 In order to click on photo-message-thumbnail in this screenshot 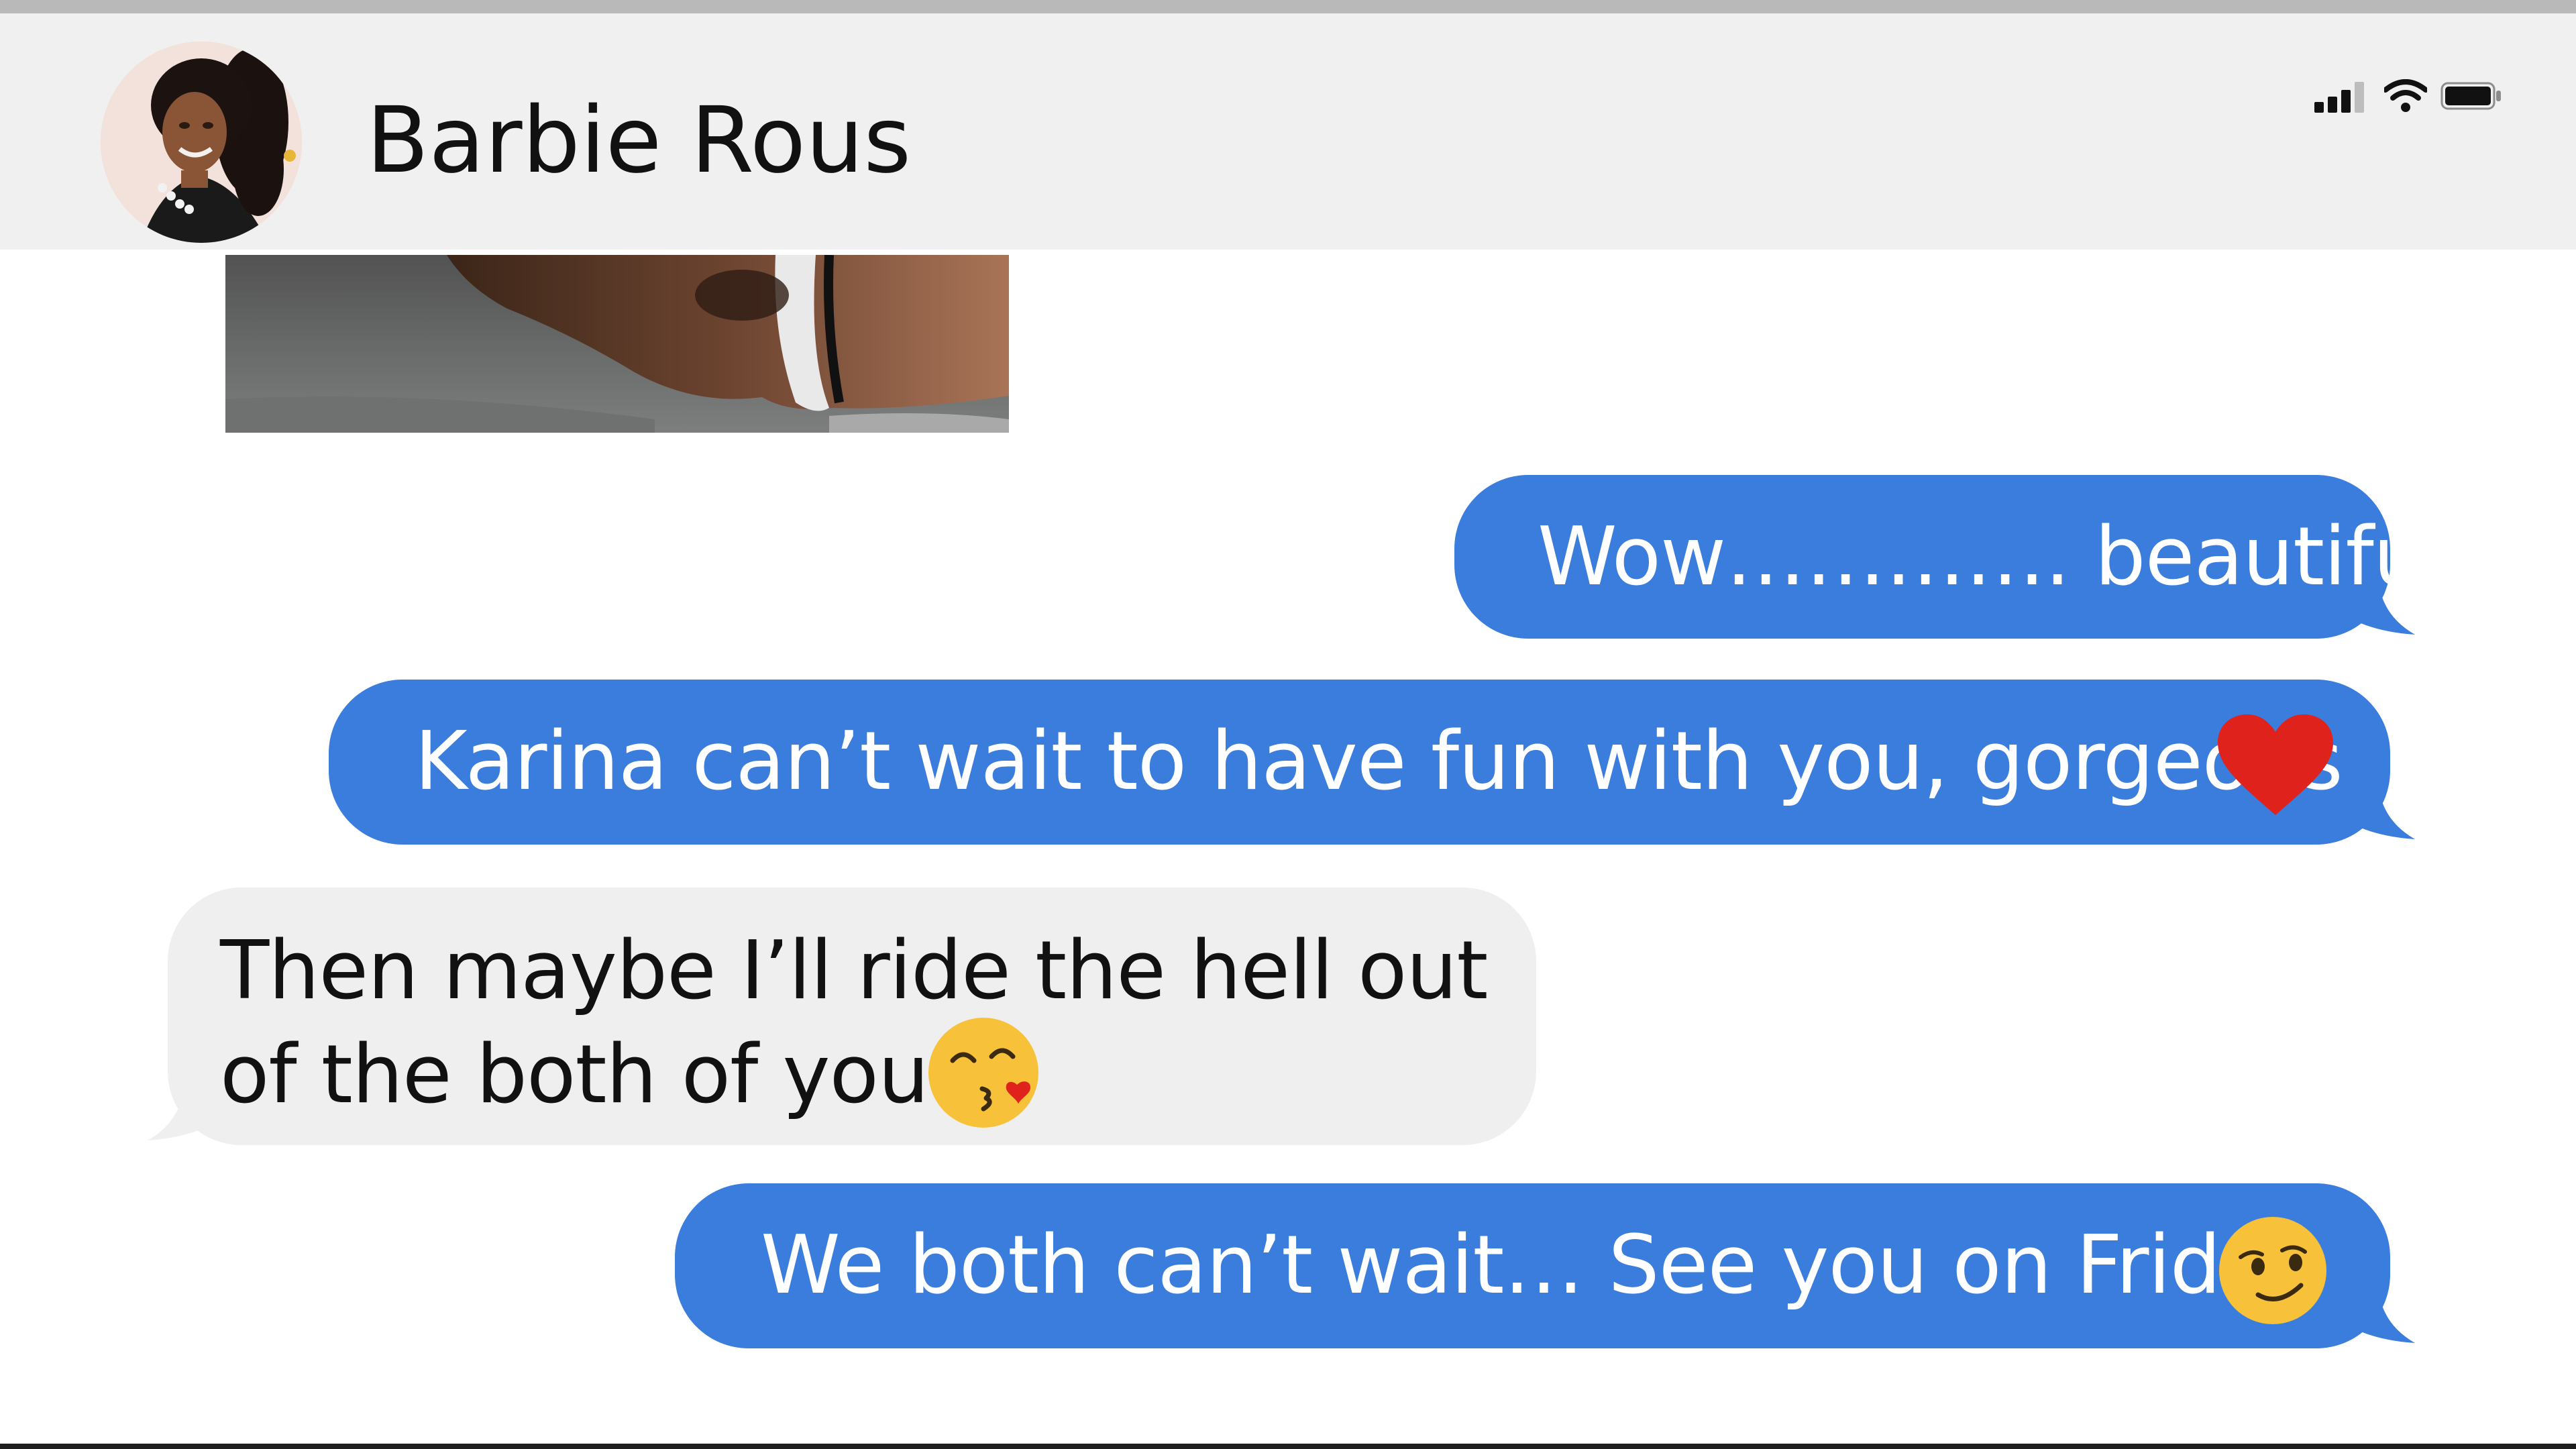, I will do `click(617, 344)`.